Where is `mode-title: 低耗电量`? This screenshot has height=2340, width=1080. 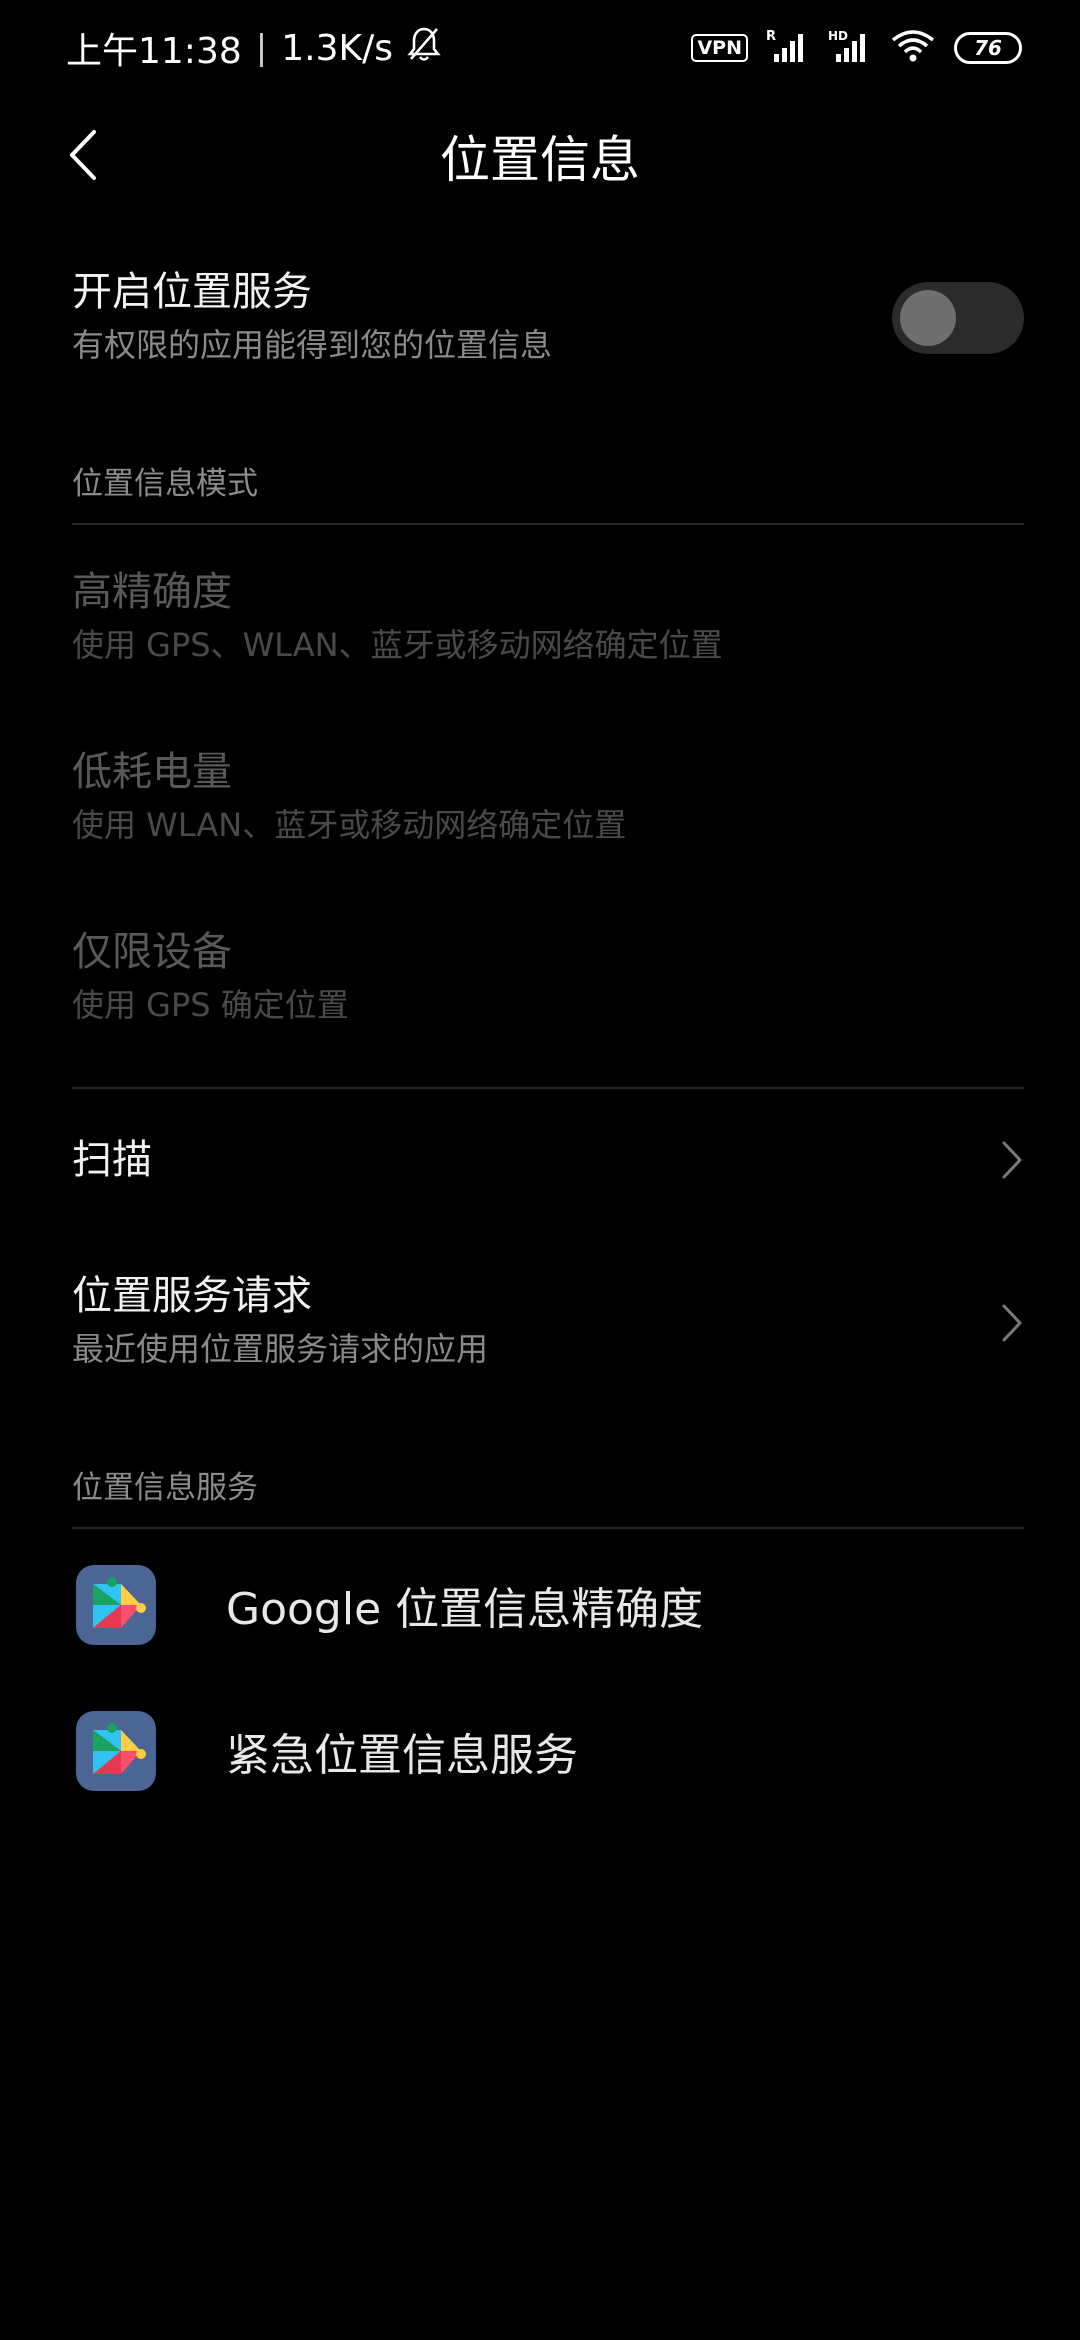 mode-title: 低耗电量 is located at coordinates (152, 772).